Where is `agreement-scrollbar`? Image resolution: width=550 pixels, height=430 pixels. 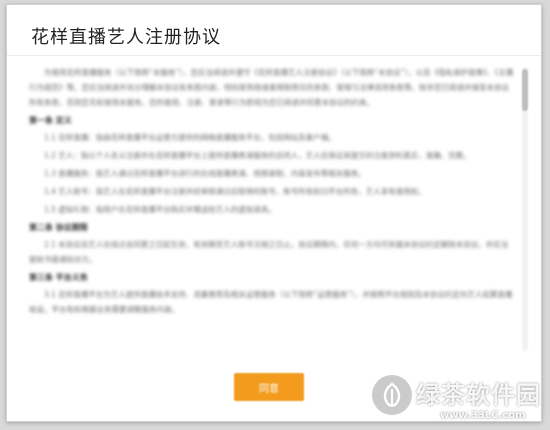 agreement-scrollbar is located at coordinates (525, 209).